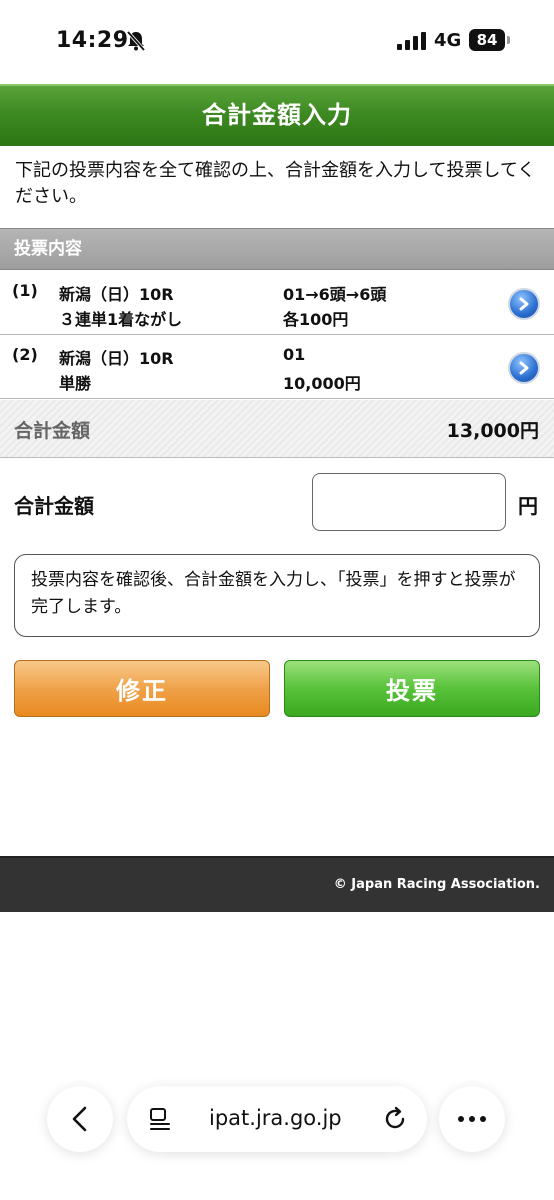 This screenshot has height=1200, width=554. What do you see at coordinates (277, 367) in the screenshot?
I see `bet-row: (2) 新潟（日）10R 単勝 01 10,000円` at bounding box center [277, 367].